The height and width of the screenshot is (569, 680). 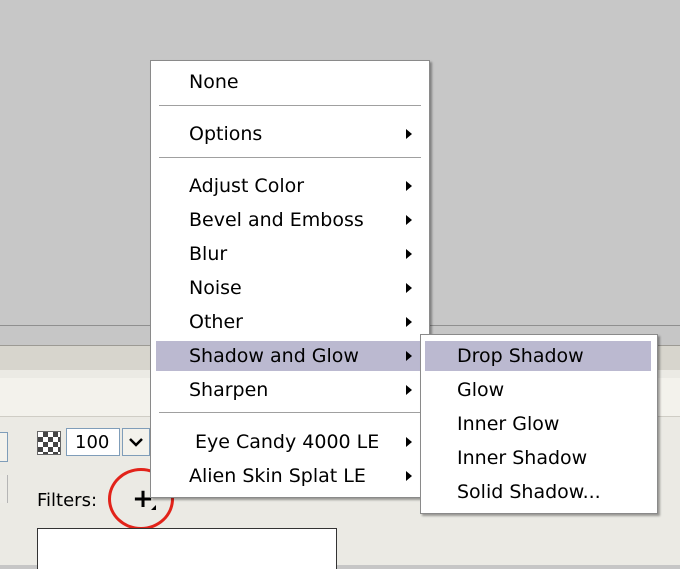 What do you see at coordinates (289, 82) in the screenshot?
I see `menu-item-none: None` at bounding box center [289, 82].